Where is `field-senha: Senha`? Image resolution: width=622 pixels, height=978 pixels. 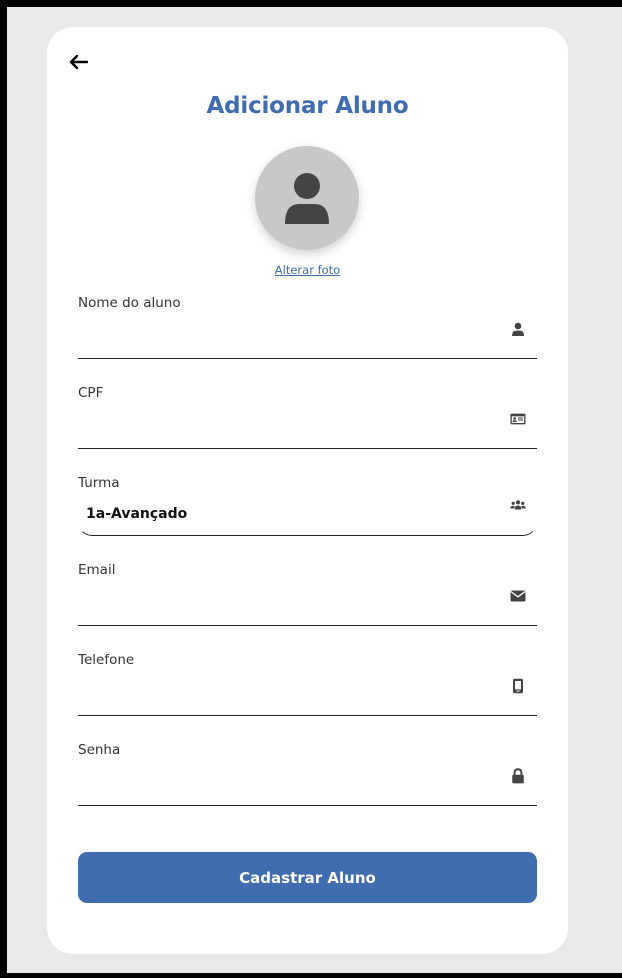
field-senha: Senha is located at coordinates (307, 775).